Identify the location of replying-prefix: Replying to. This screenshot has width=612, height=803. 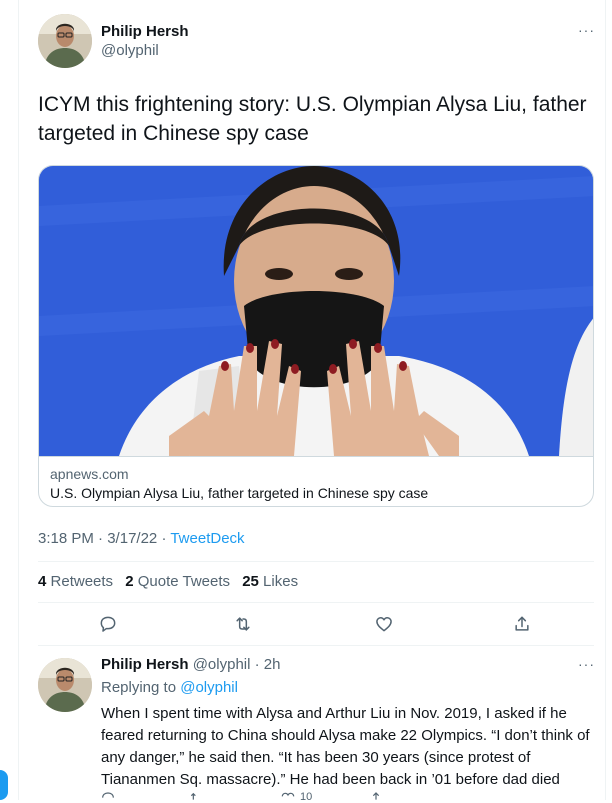
(139, 687).